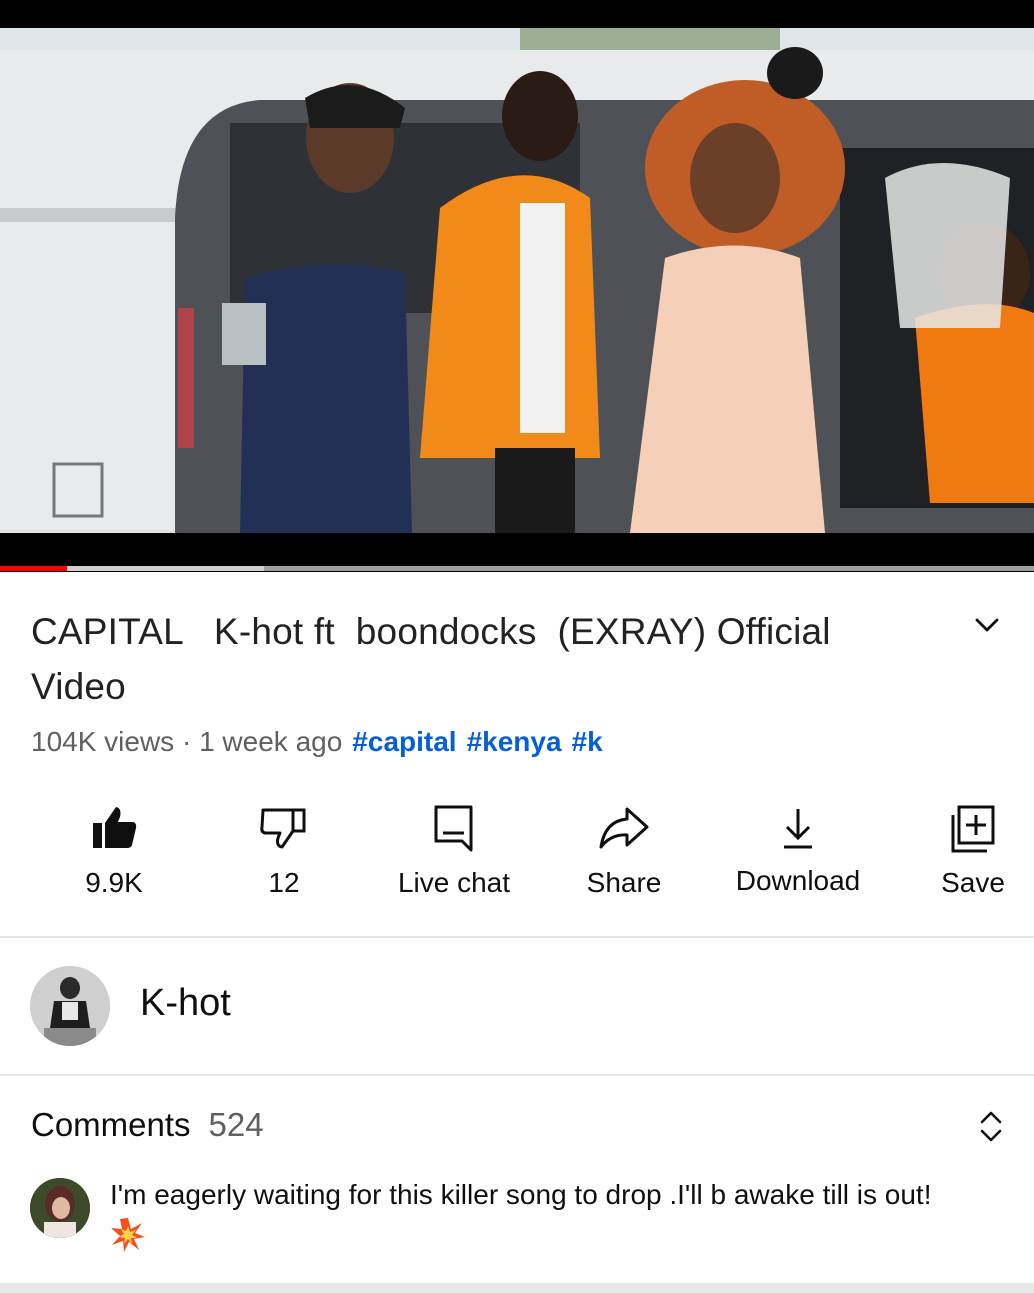 The height and width of the screenshot is (1293, 1034). Describe the element at coordinates (973, 882) in the screenshot. I see `save-label: Save` at that location.